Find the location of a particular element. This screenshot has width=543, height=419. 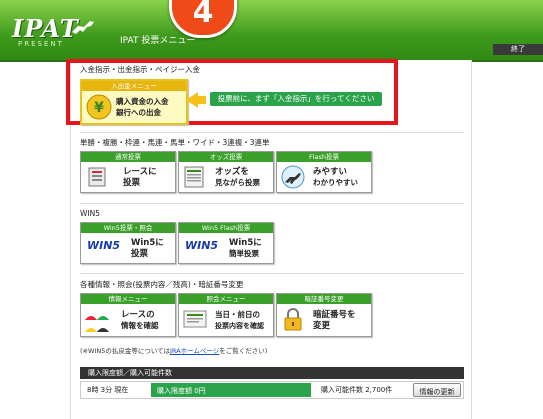

yen-coin-icon: ¥ is located at coordinates (99, 107).